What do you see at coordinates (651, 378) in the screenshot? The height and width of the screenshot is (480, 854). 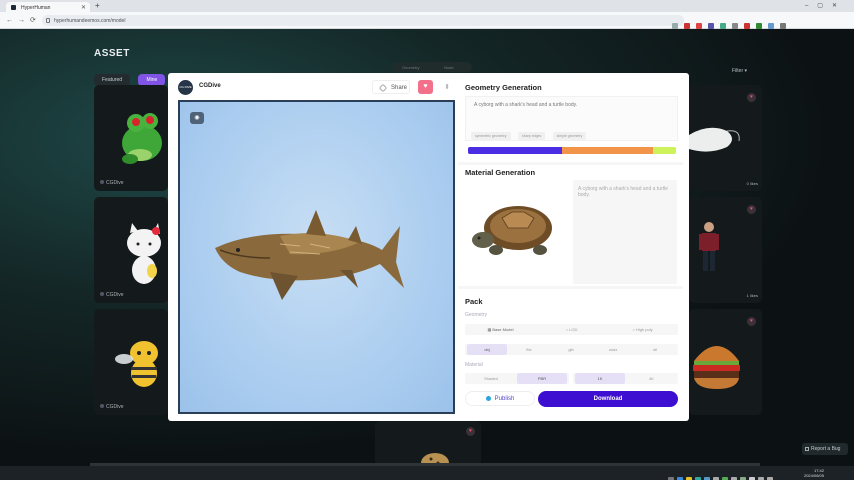 I see `resolution-4k: 4K` at bounding box center [651, 378].